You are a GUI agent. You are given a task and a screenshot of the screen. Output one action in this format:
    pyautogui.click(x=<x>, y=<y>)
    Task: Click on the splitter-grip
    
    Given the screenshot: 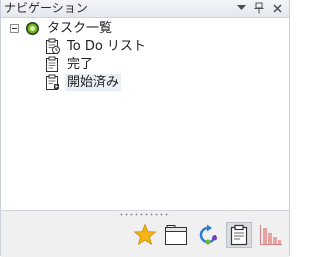 What is the action you would take?
    pyautogui.click(x=144, y=214)
    